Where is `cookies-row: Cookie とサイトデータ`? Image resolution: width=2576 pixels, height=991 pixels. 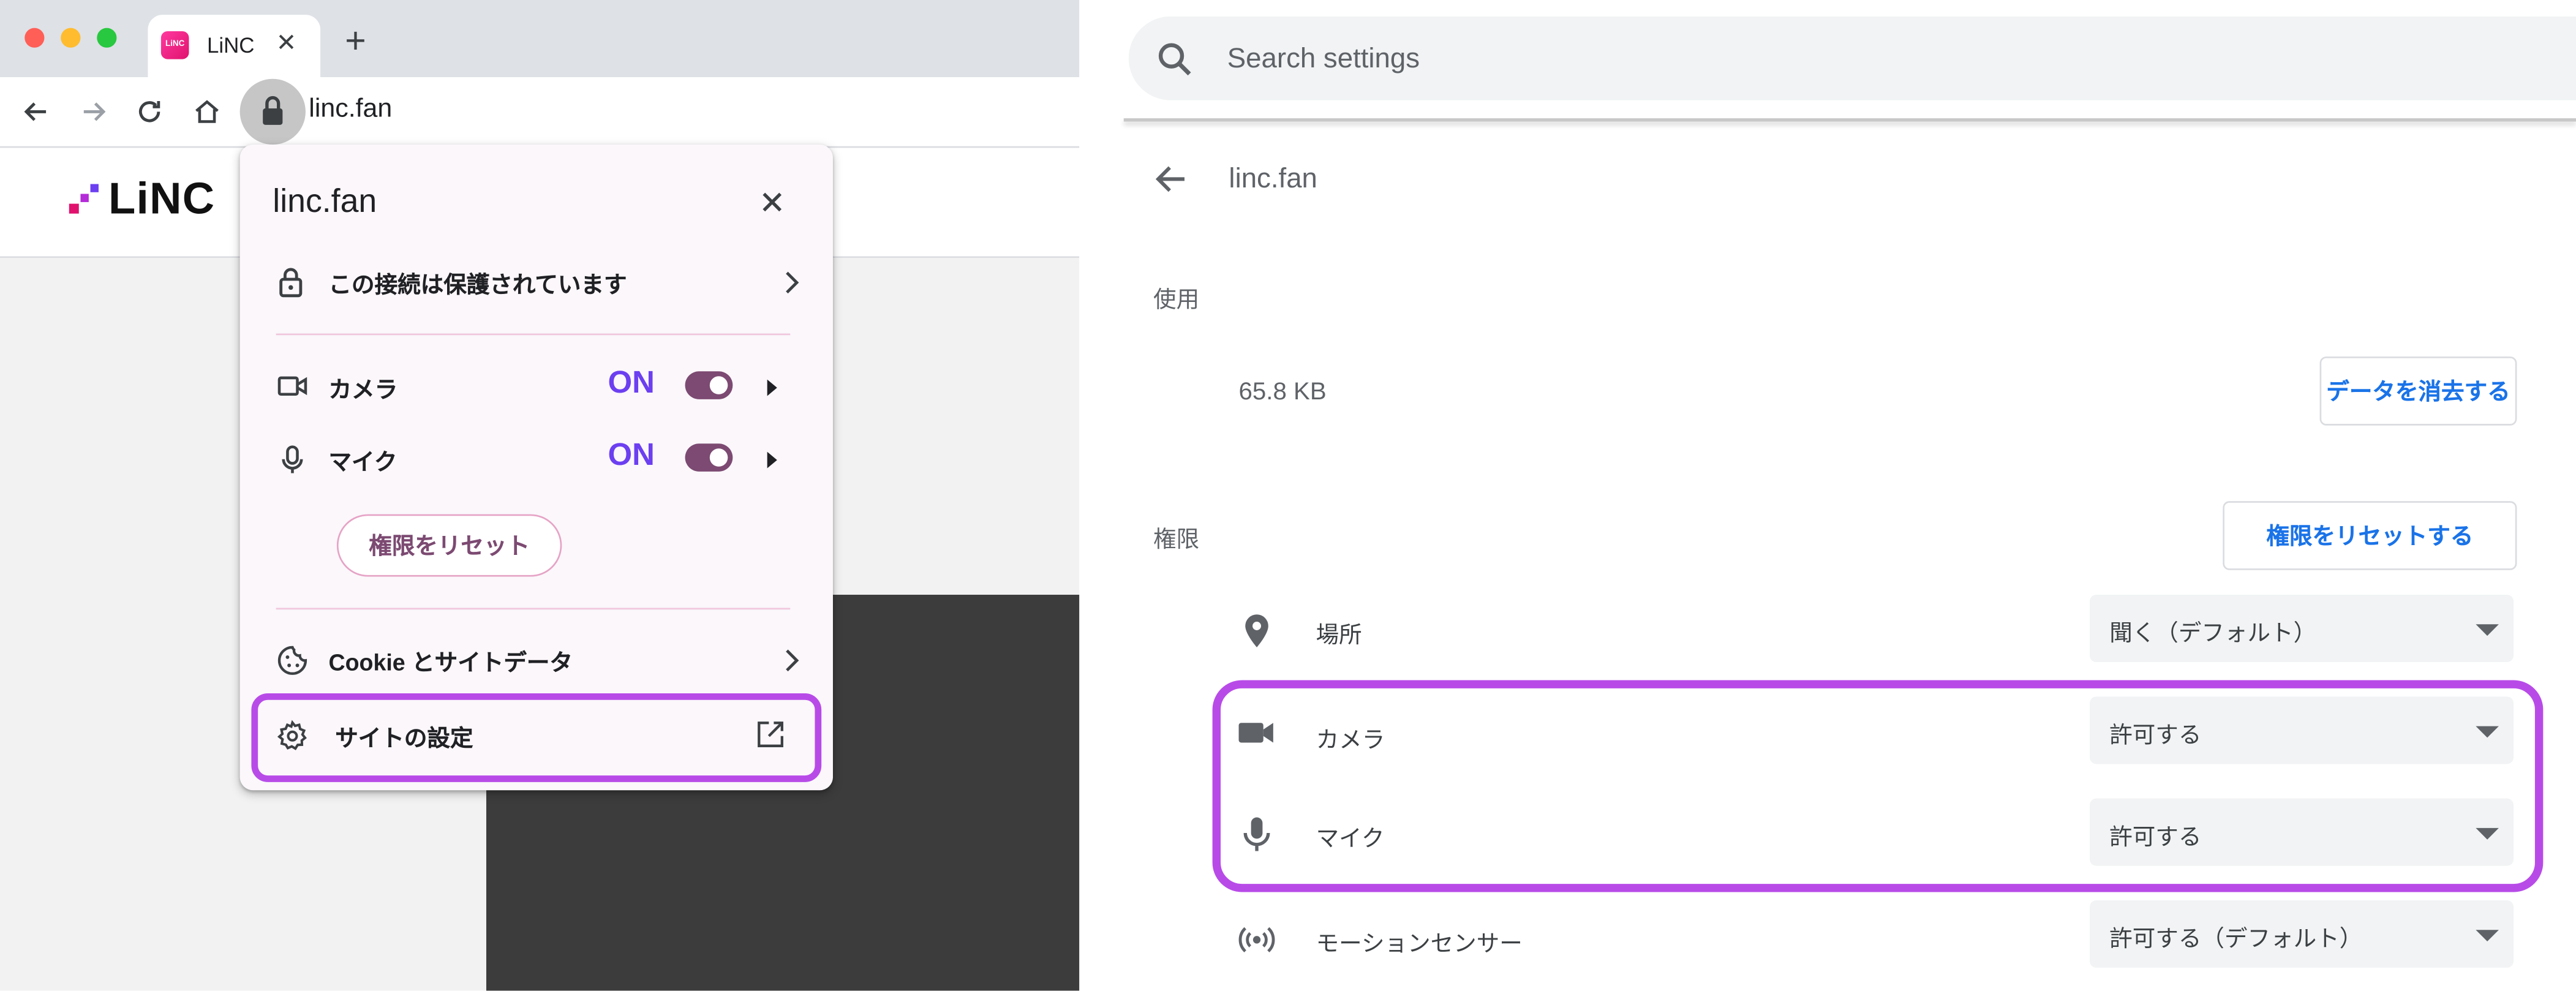 cookies-row: Cookie とサイトデータ is located at coordinates (539, 660).